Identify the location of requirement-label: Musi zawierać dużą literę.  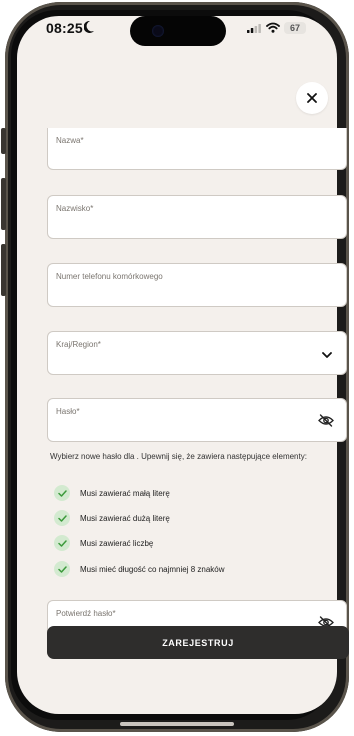
(125, 518).